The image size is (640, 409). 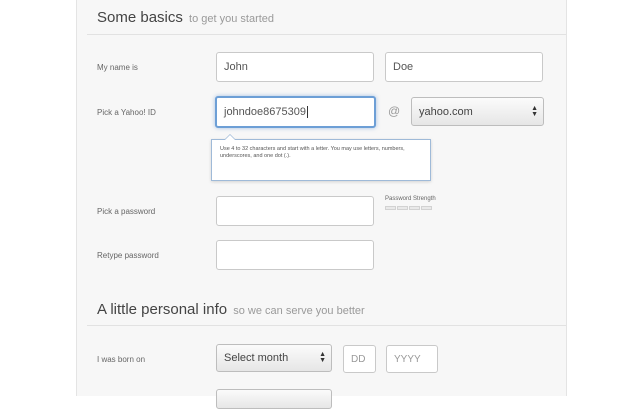 What do you see at coordinates (232, 19) in the screenshot?
I see `basics-subtitle: to get you started` at bounding box center [232, 19].